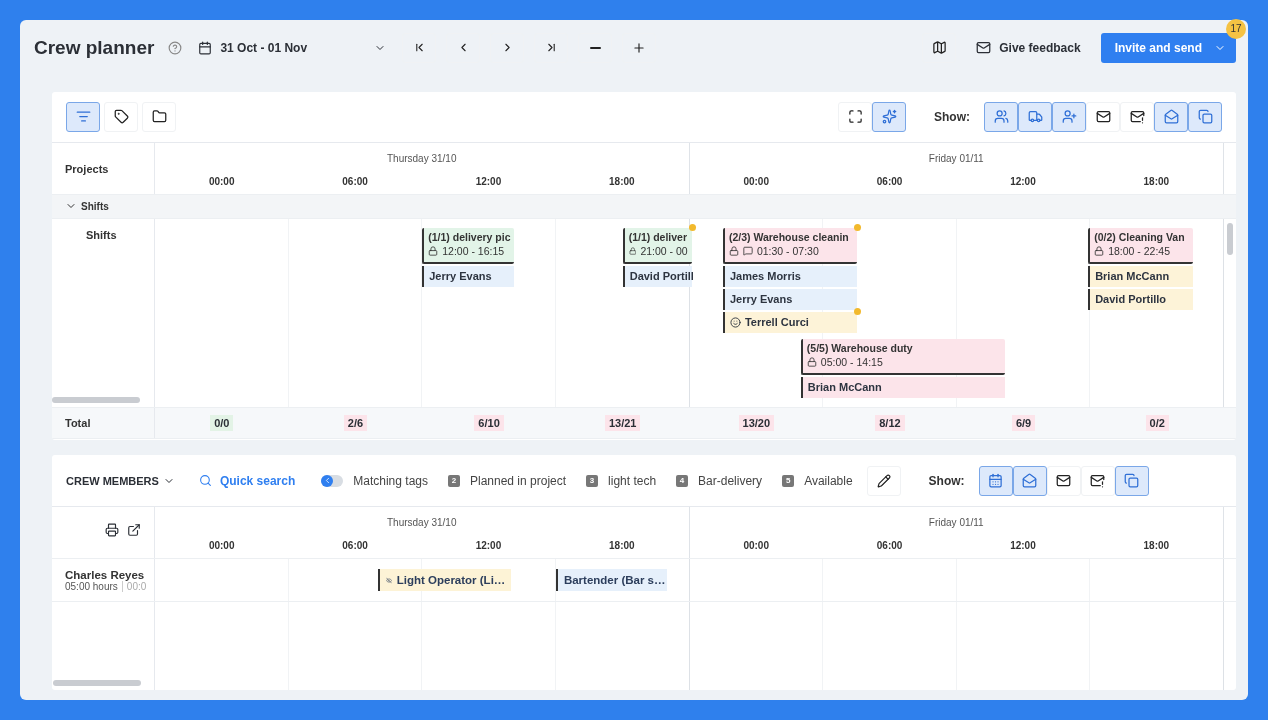 This screenshot has height=720, width=1268. I want to click on fullscreen-button, so click(855, 116).